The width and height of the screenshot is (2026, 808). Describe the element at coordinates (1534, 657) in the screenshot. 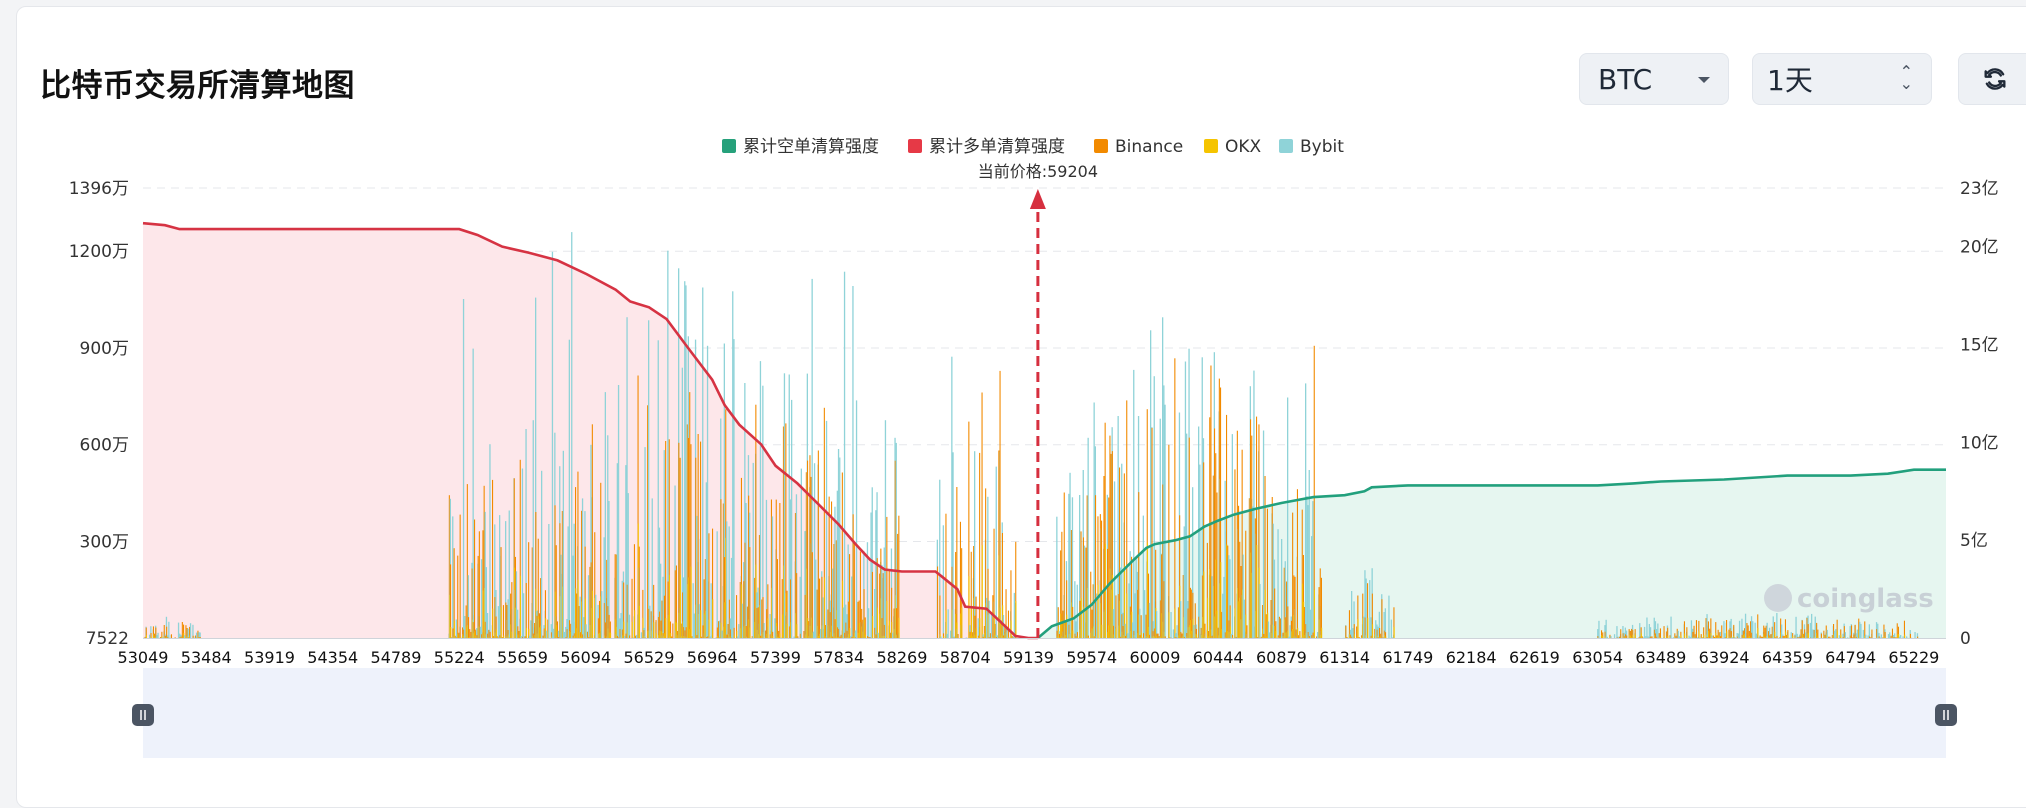

I see `x-axis-tick-label: 62619` at that location.